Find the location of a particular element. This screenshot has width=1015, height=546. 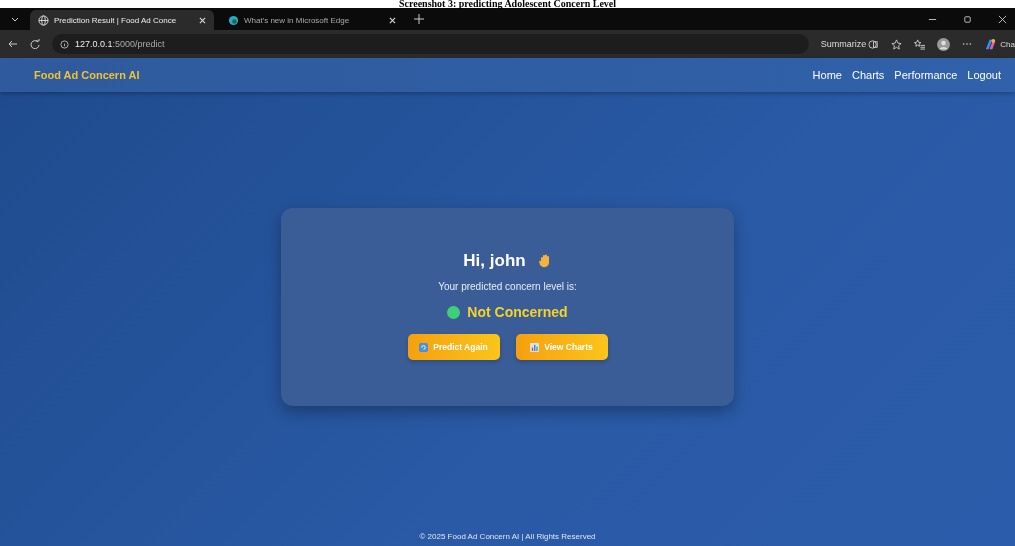

nav-link: Performance is located at coordinates (926, 75).